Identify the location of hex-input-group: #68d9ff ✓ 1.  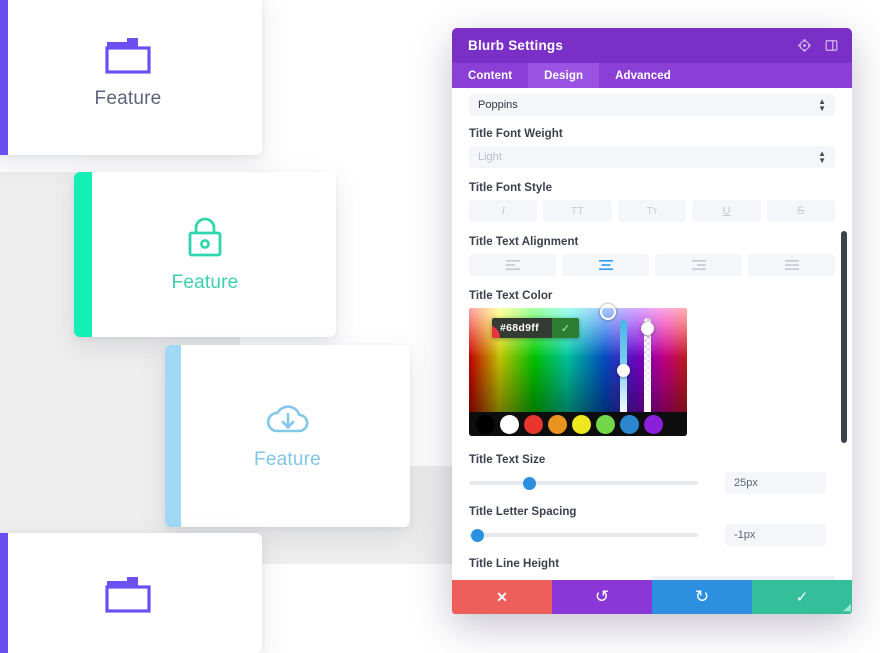
(535, 328).